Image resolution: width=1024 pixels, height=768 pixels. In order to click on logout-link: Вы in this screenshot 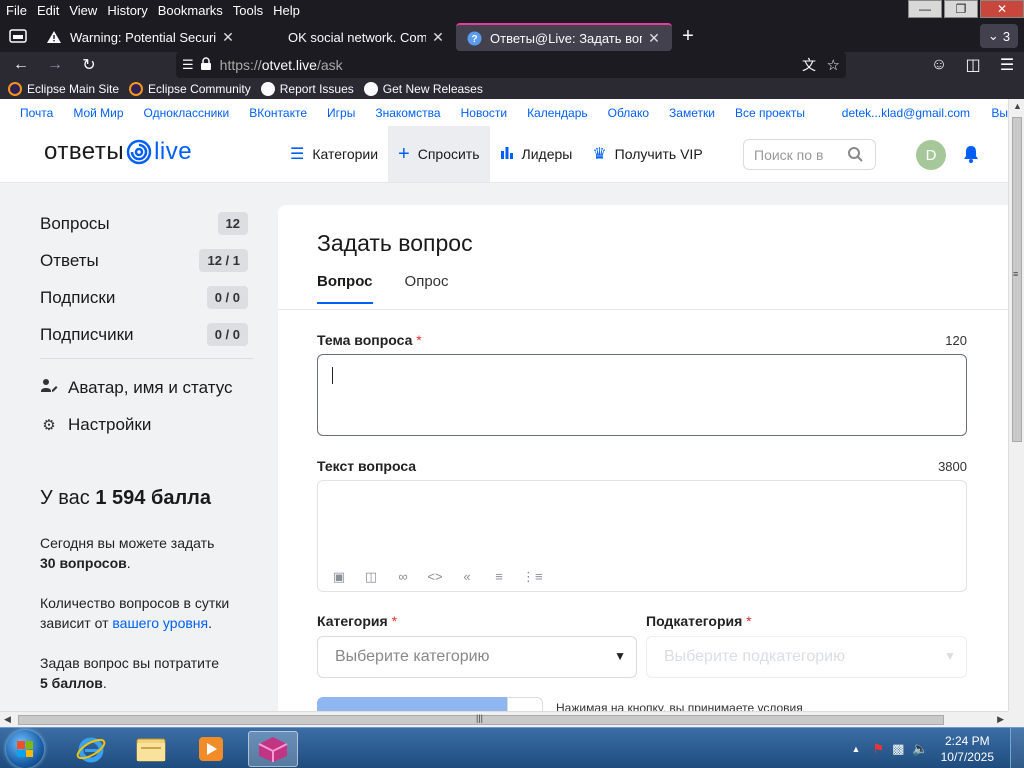, I will do `click(999, 113)`.